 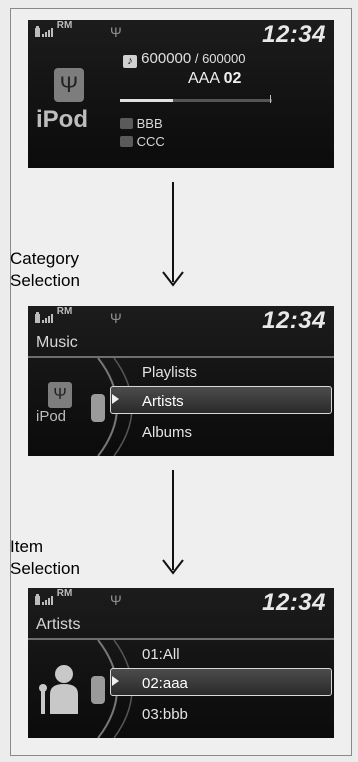 What do you see at coordinates (166, 58) in the screenshot?
I see `track-number: 600000` at bounding box center [166, 58].